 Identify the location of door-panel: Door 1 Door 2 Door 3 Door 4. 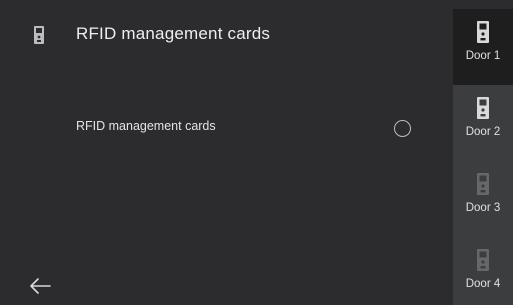
(483, 157).